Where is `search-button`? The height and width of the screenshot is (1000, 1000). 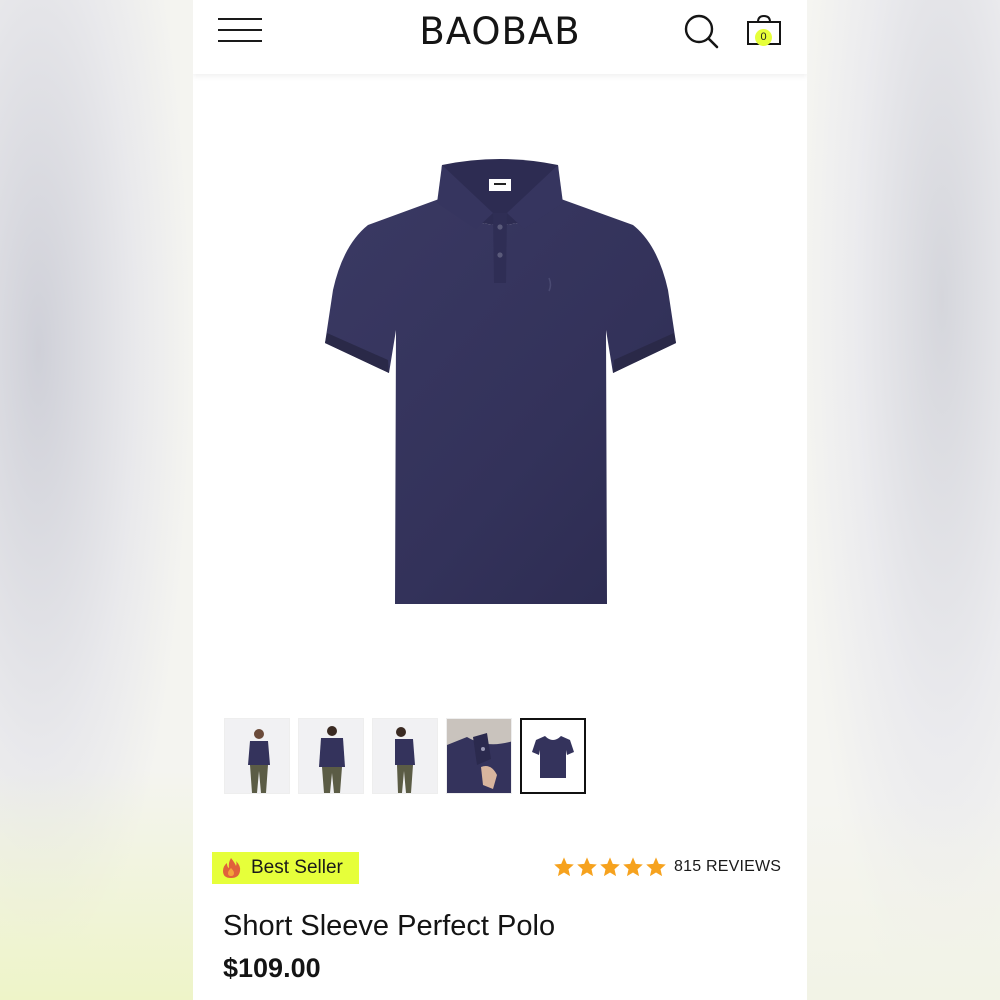 search-button is located at coordinates (702, 32).